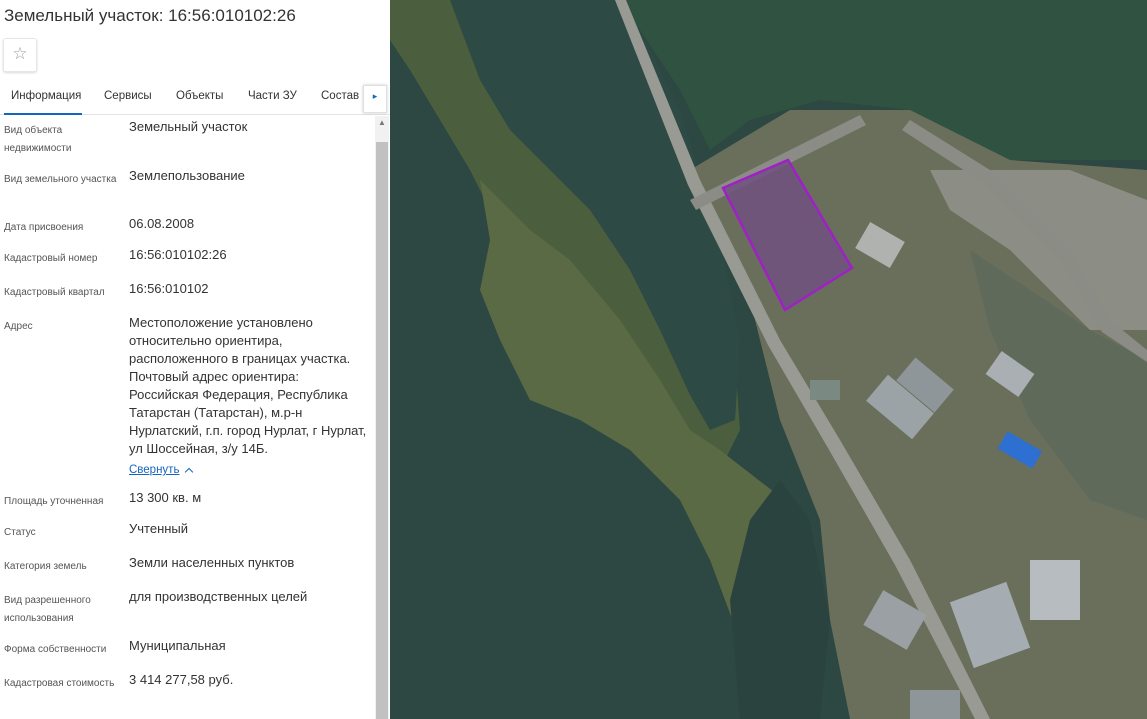 The width and height of the screenshot is (1147, 719). What do you see at coordinates (54, 292) in the screenshot?
I see `field-label: Кадастровый квартал` at bounding box center [54, 292].